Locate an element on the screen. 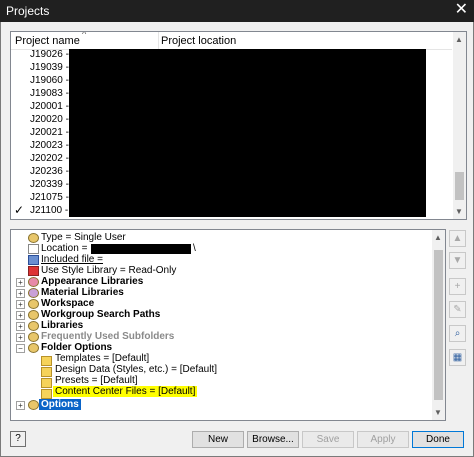  project-name: J20001 - is located at coordinates (49, 106).